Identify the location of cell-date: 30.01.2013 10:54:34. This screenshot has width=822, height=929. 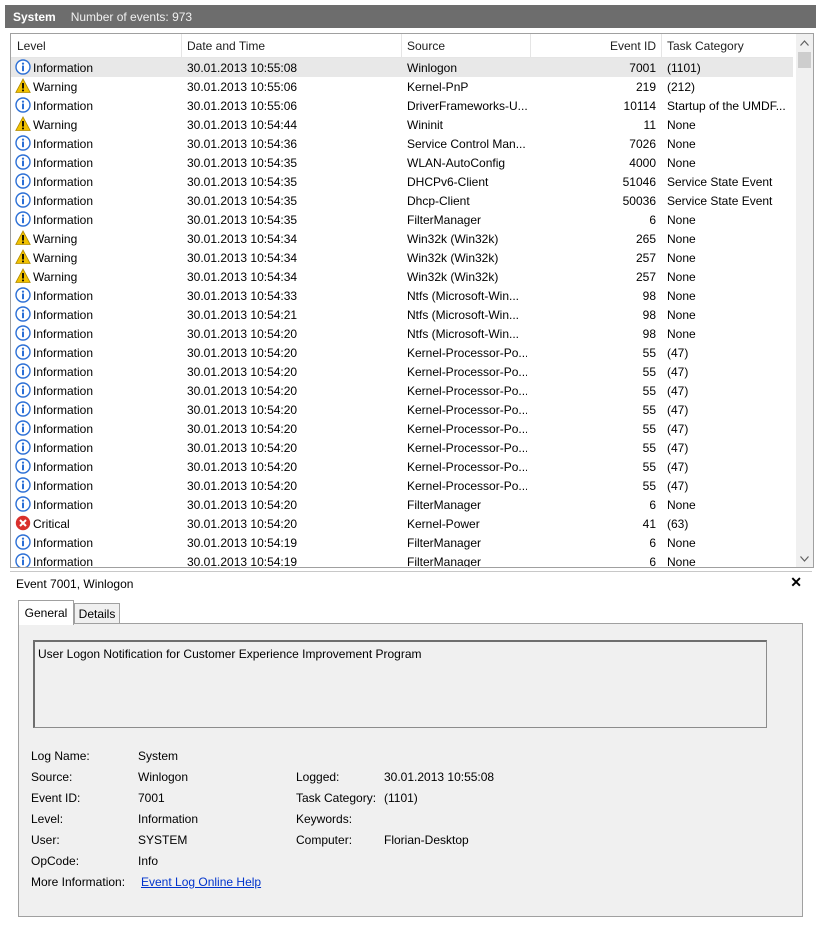
(242, 239).